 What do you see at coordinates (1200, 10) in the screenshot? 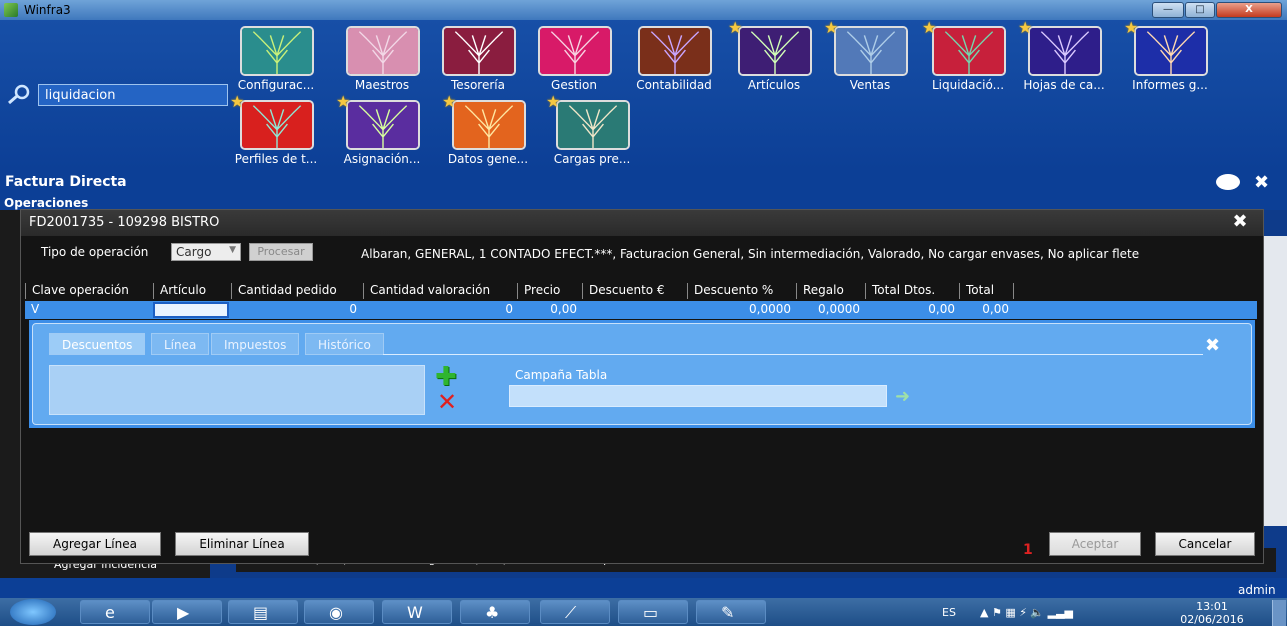
I see `maximize-button: □` at bounding box center [1200, 10].